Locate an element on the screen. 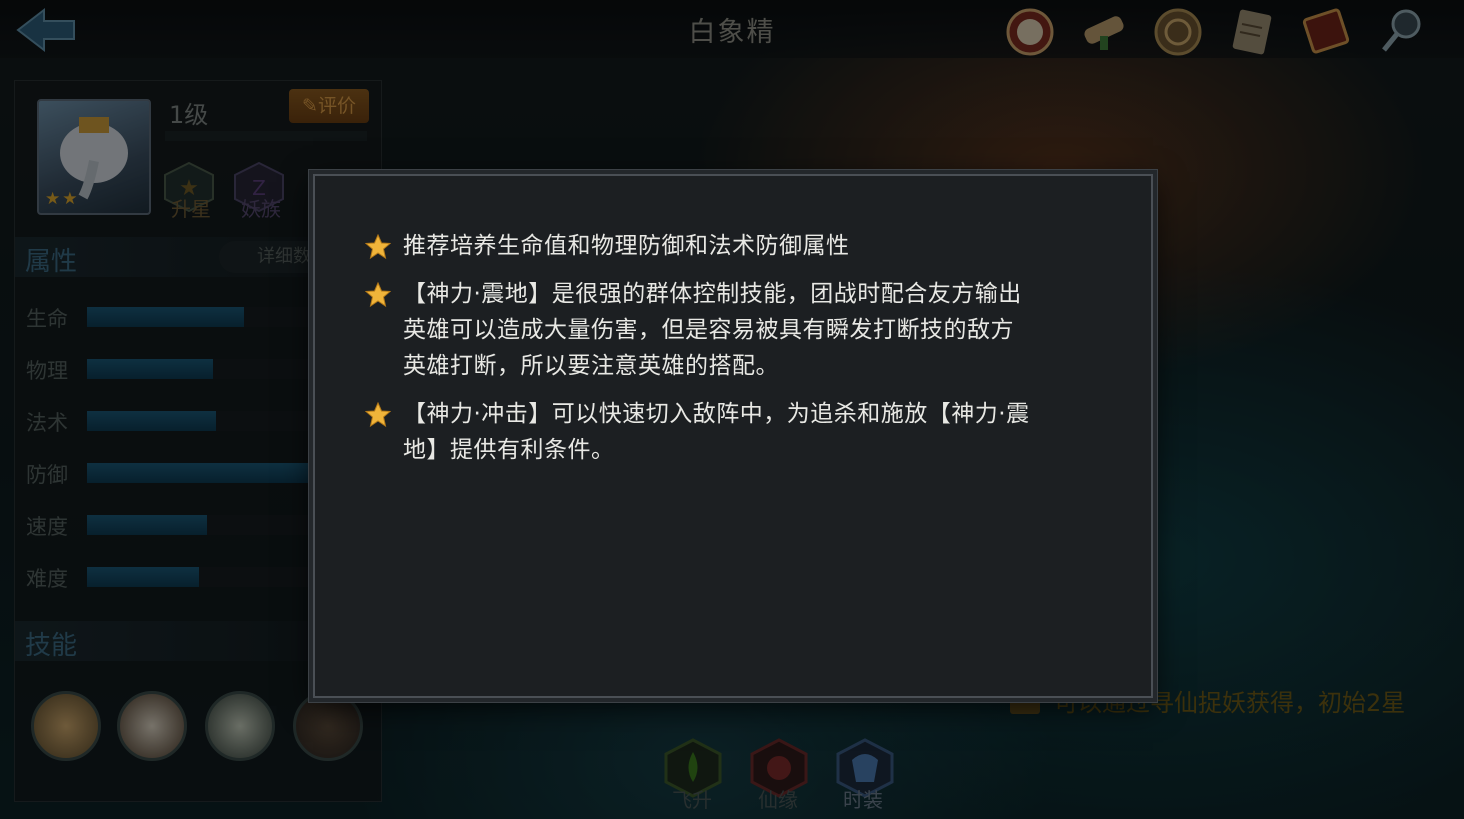  tip-item: 推荐培养生命值和物理防御和法术防御属性 is located at coordinates (725, 246).